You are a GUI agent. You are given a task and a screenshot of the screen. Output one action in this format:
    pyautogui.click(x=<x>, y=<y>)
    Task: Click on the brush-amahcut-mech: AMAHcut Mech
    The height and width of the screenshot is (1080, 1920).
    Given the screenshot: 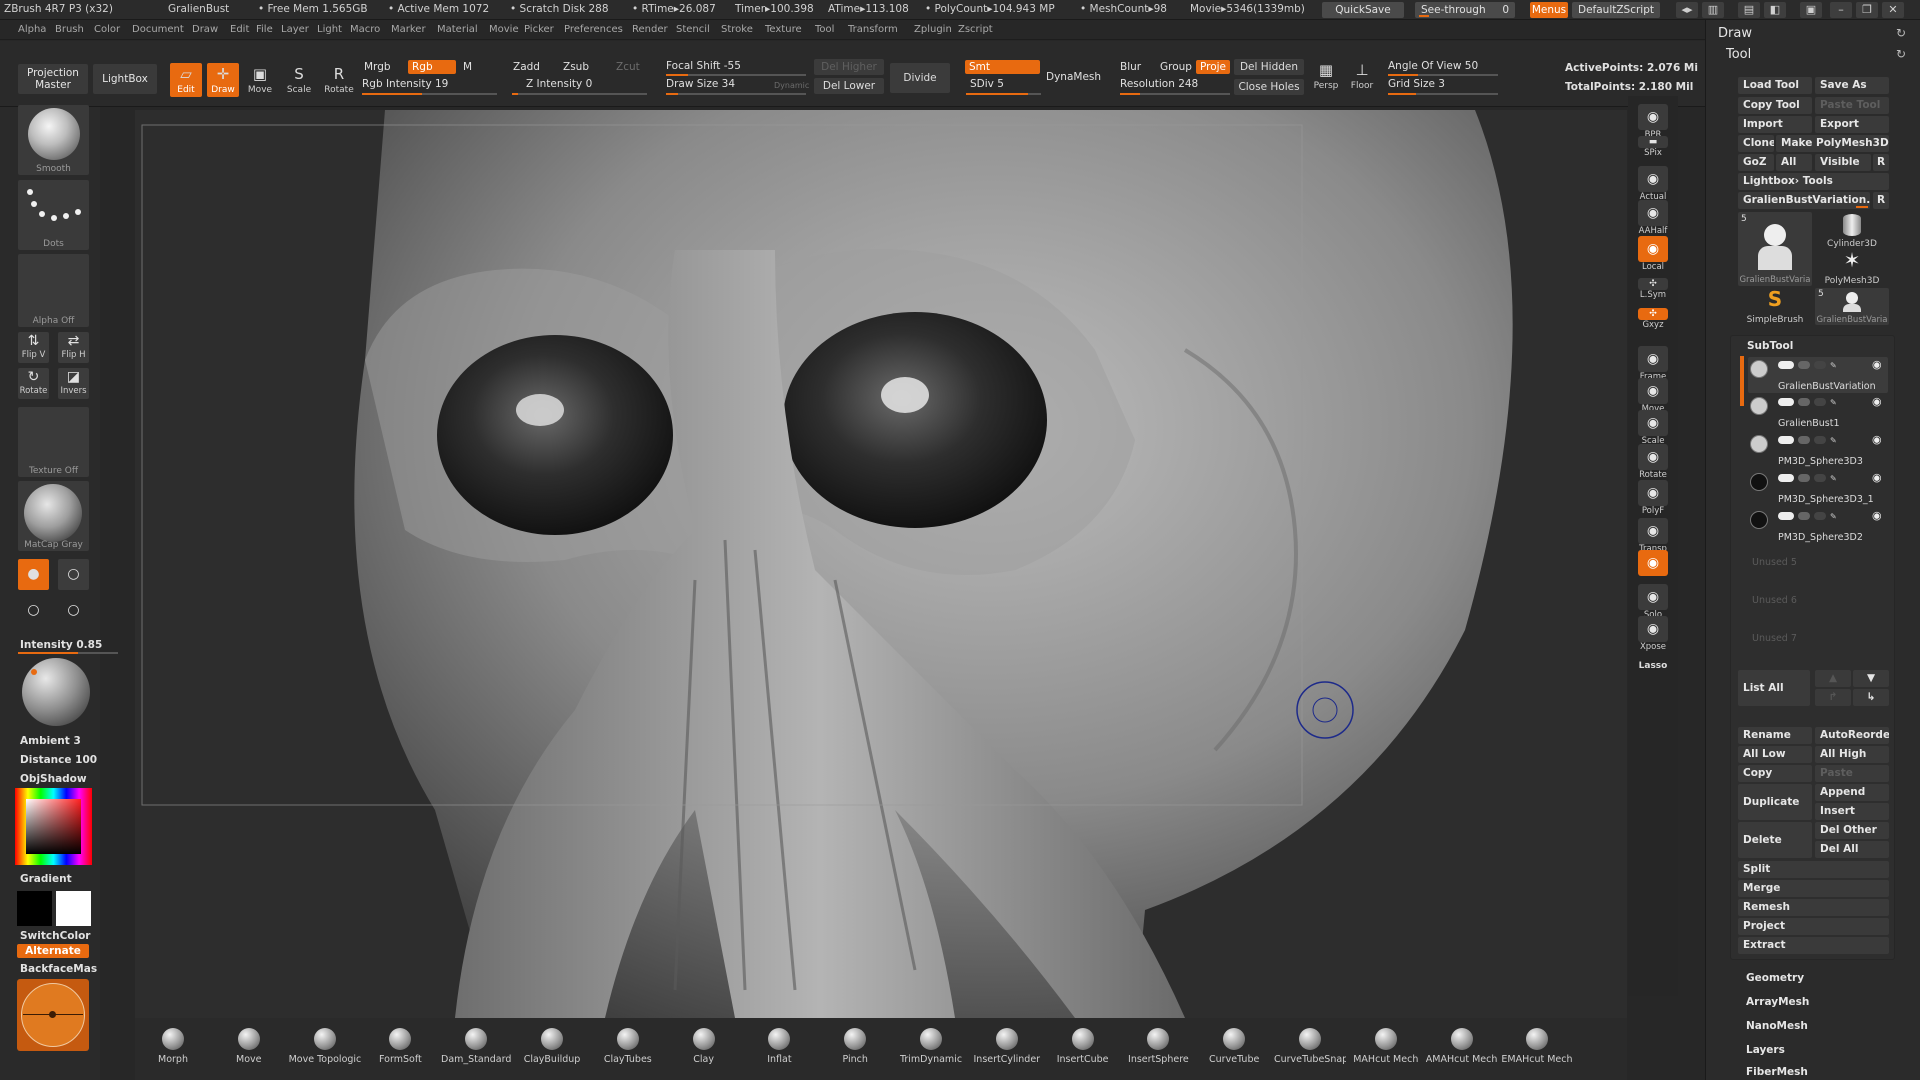 What is the action you would take?
    pyautogui.click(x=1462, y=1046)
    